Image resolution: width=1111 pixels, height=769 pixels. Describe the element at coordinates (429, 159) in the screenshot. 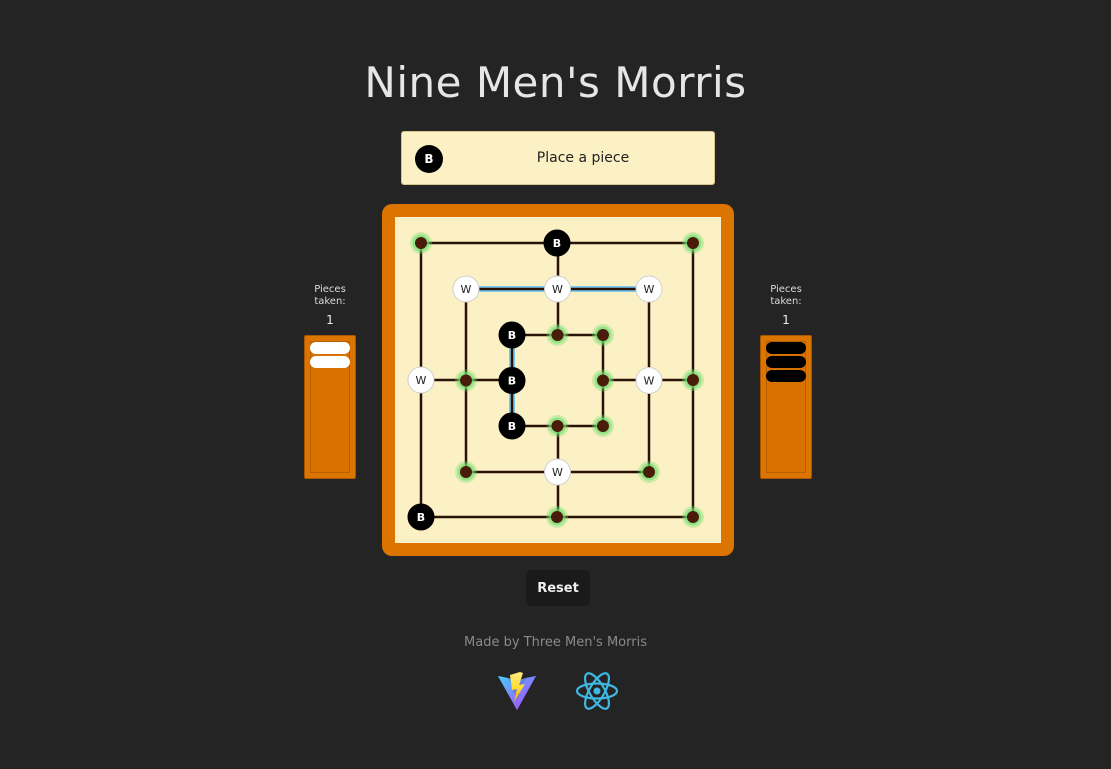

I see `current-turn-piece: B` at that location.